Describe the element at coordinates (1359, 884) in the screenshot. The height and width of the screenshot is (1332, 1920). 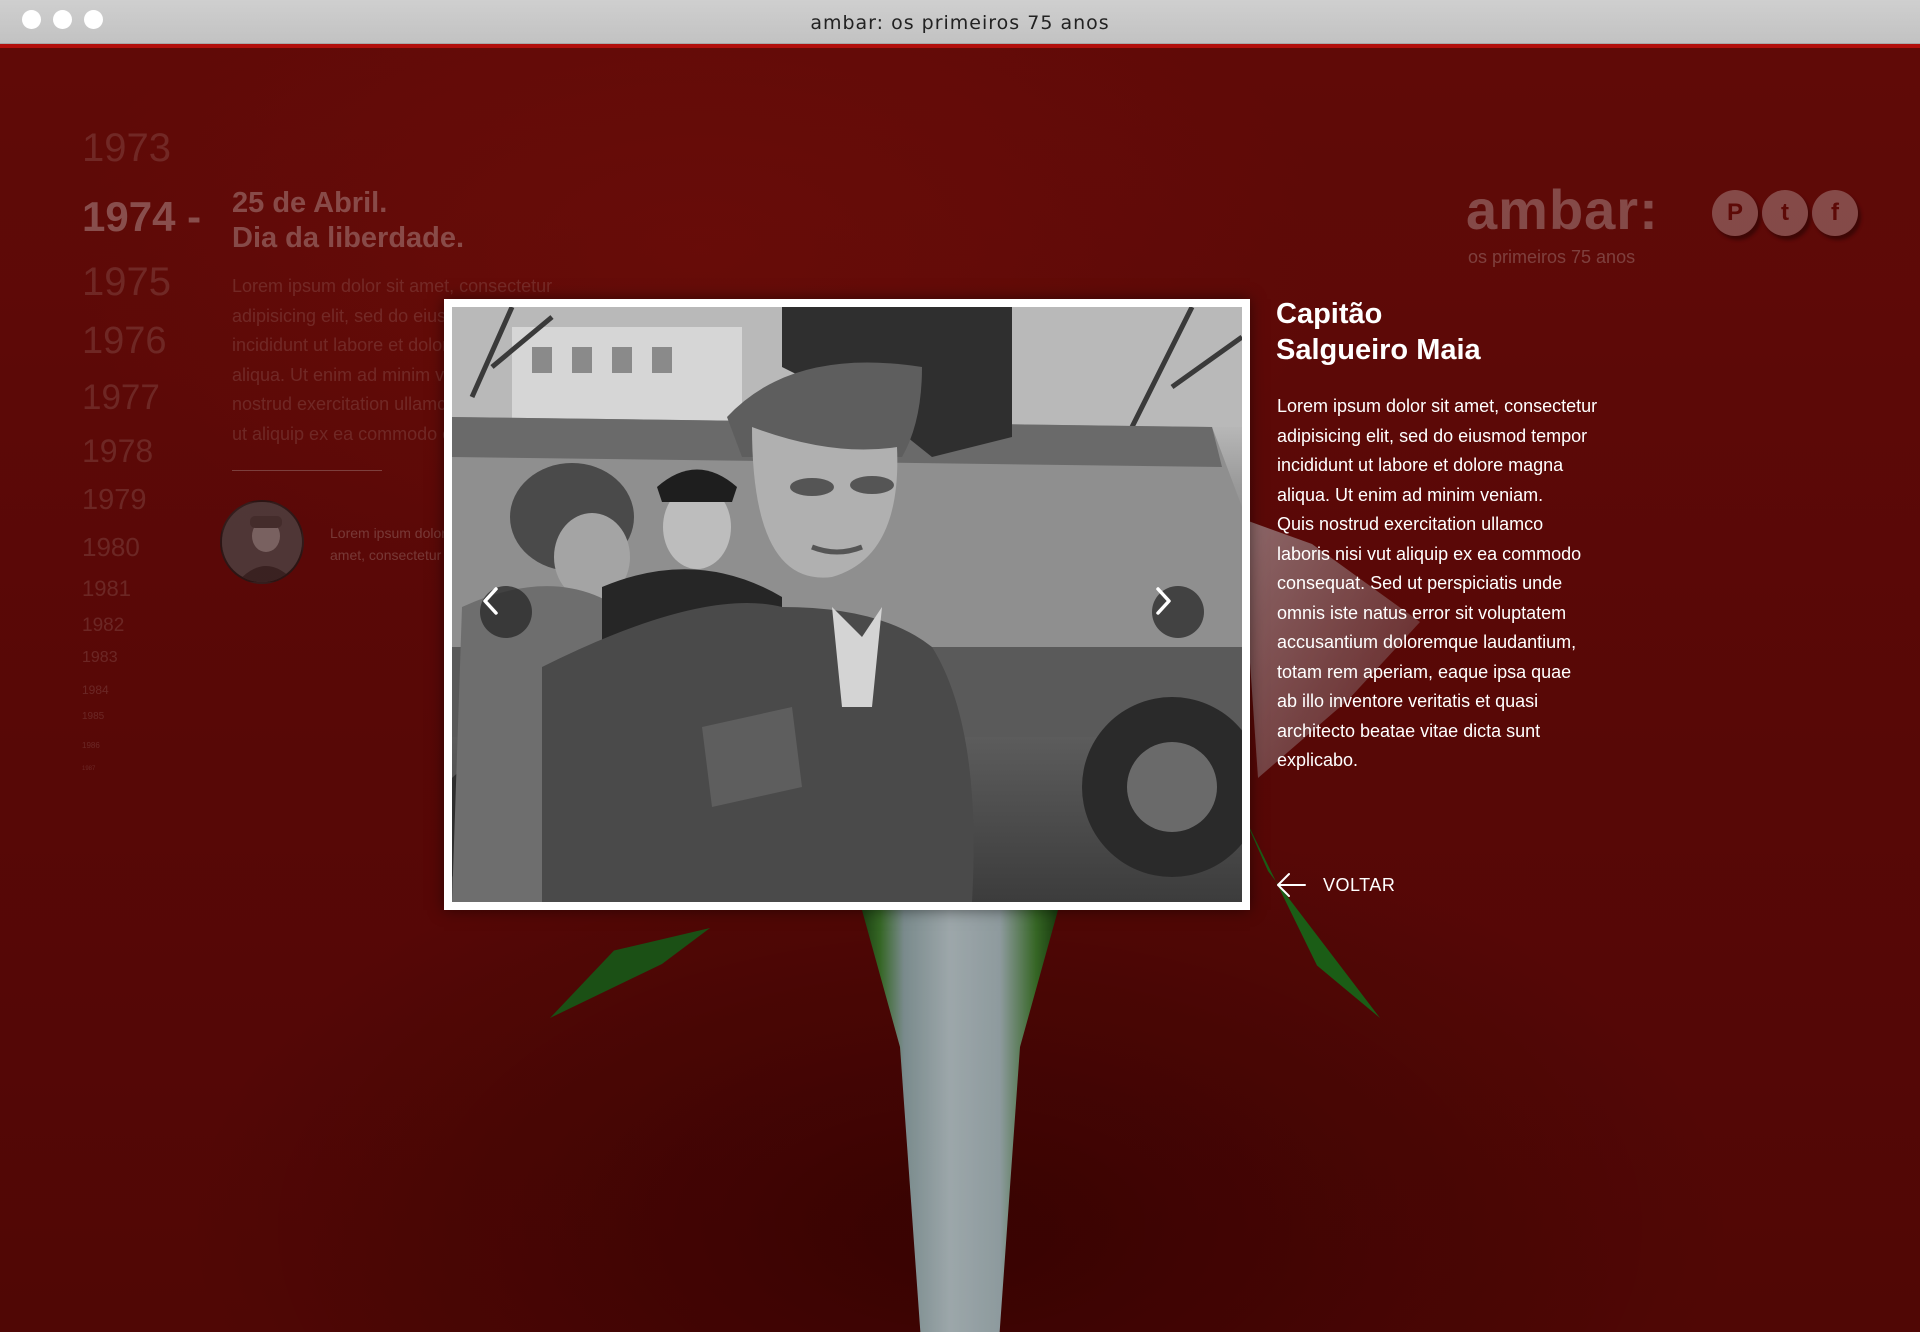
I see `back-label: VOLTAR` at that location.